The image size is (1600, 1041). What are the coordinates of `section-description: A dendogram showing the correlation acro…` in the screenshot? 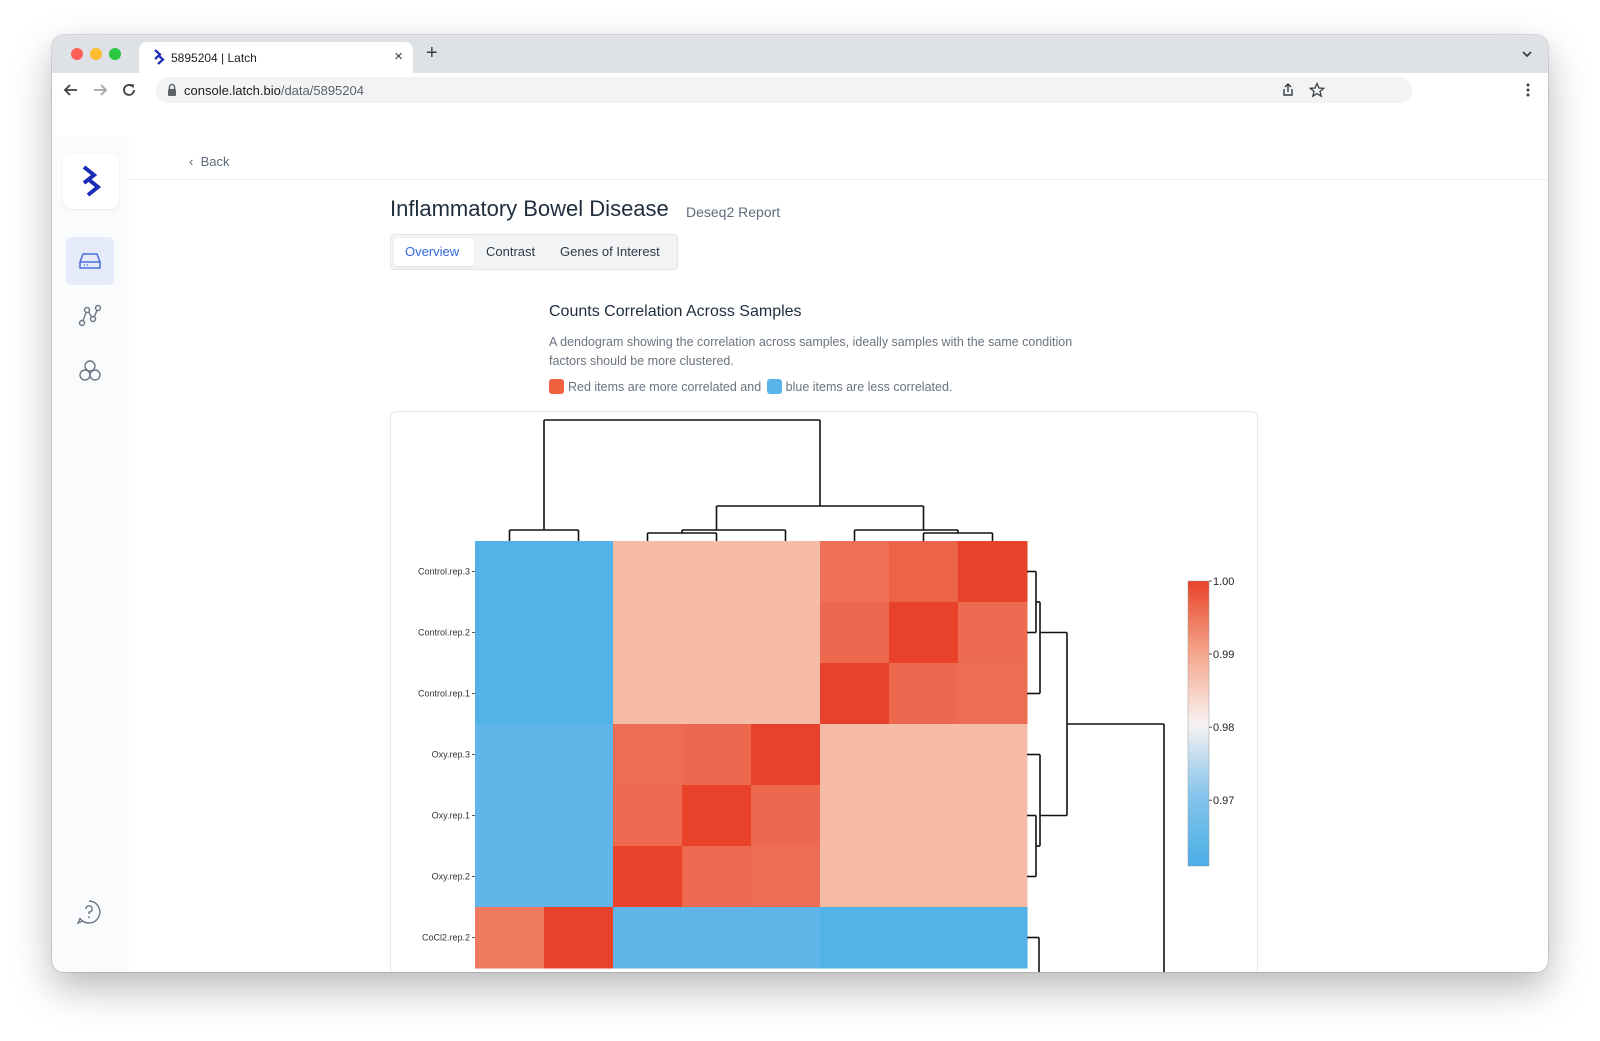 It's located at (811, 351).